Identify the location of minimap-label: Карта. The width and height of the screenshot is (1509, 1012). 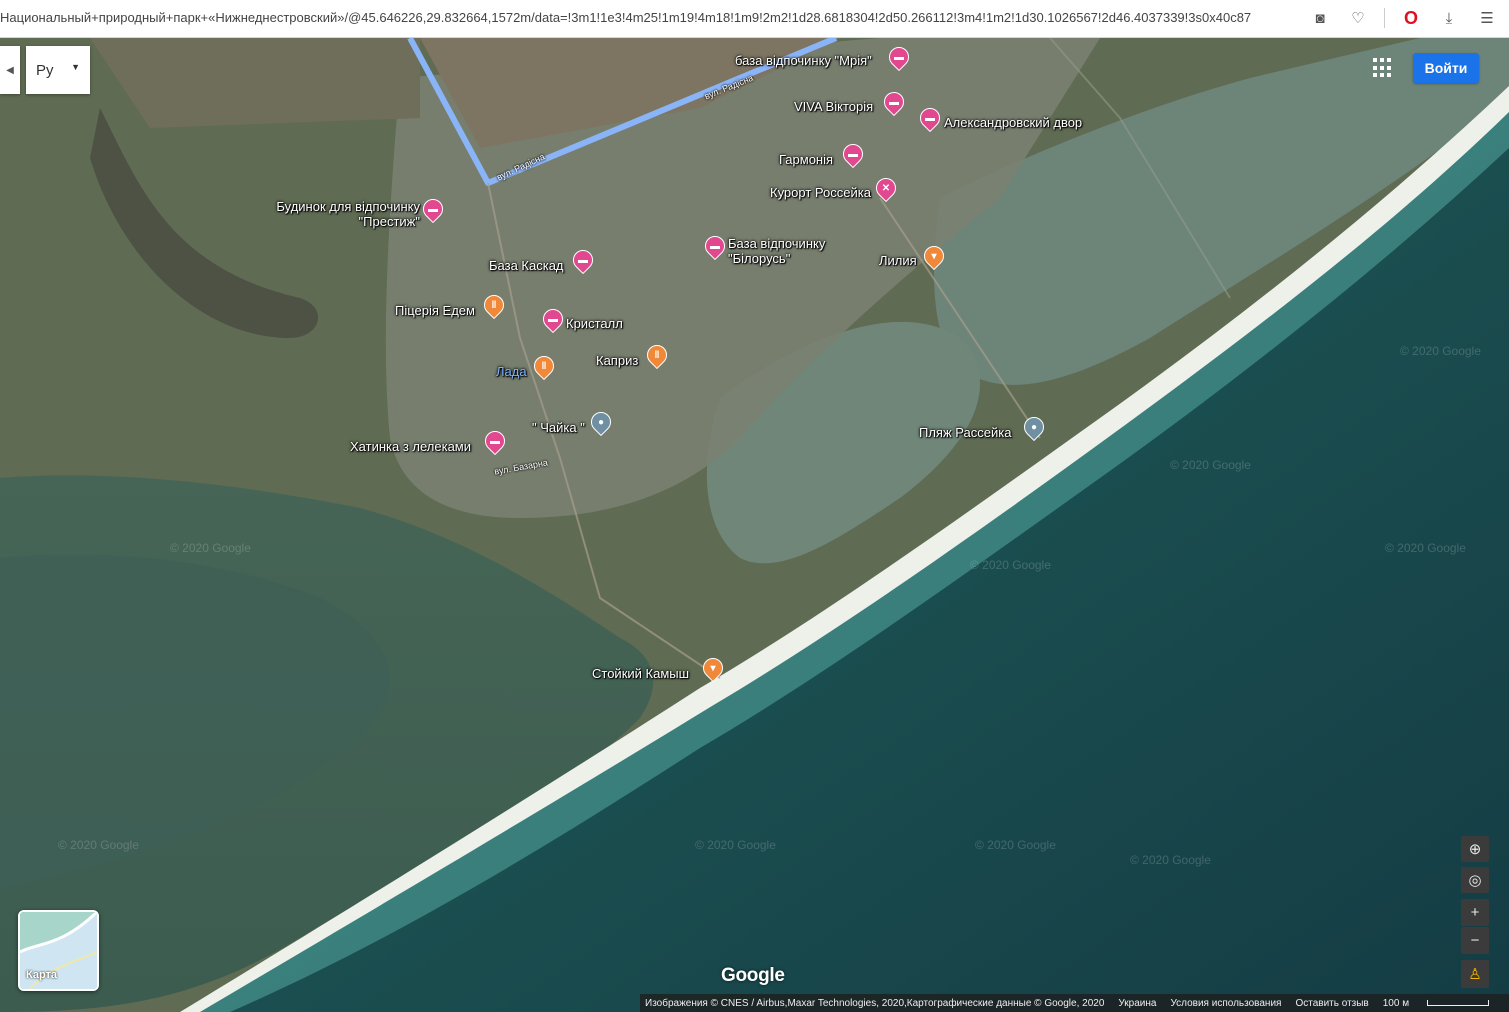
(42, 975).